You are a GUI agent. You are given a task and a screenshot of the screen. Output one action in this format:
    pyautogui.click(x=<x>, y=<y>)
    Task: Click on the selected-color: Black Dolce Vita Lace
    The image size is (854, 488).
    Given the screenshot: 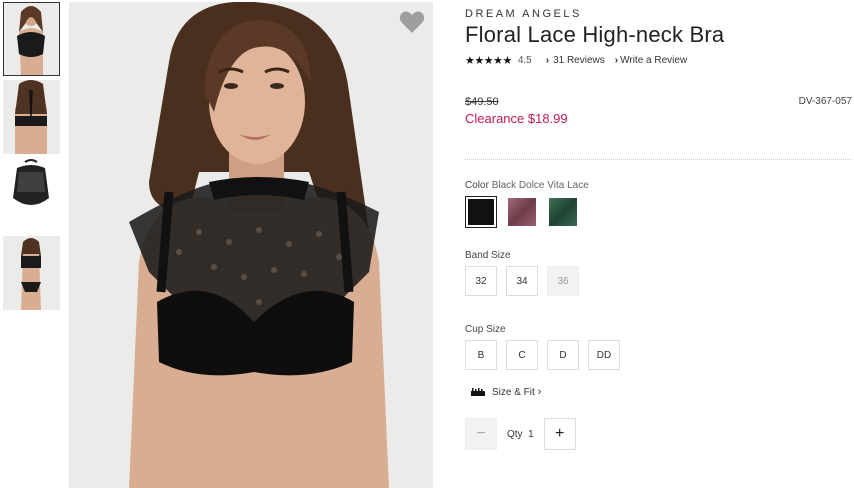 What is the action you would take?
    pyautogui.click(x=540, y=185)
    